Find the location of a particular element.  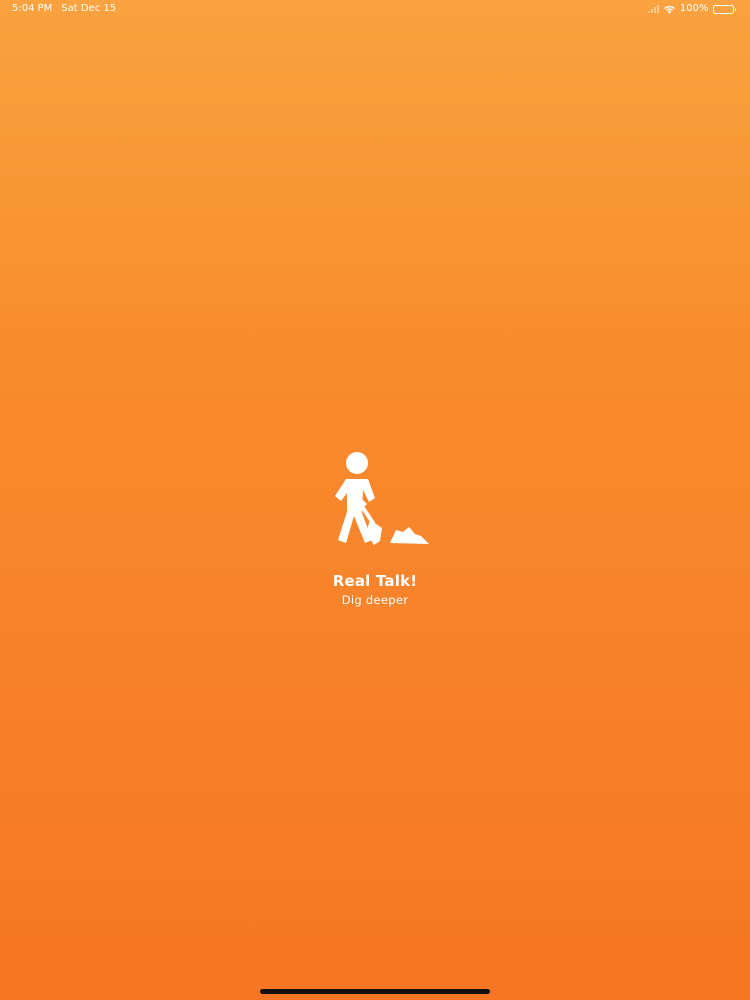

battery-icon is located at coordinates (724, 9).